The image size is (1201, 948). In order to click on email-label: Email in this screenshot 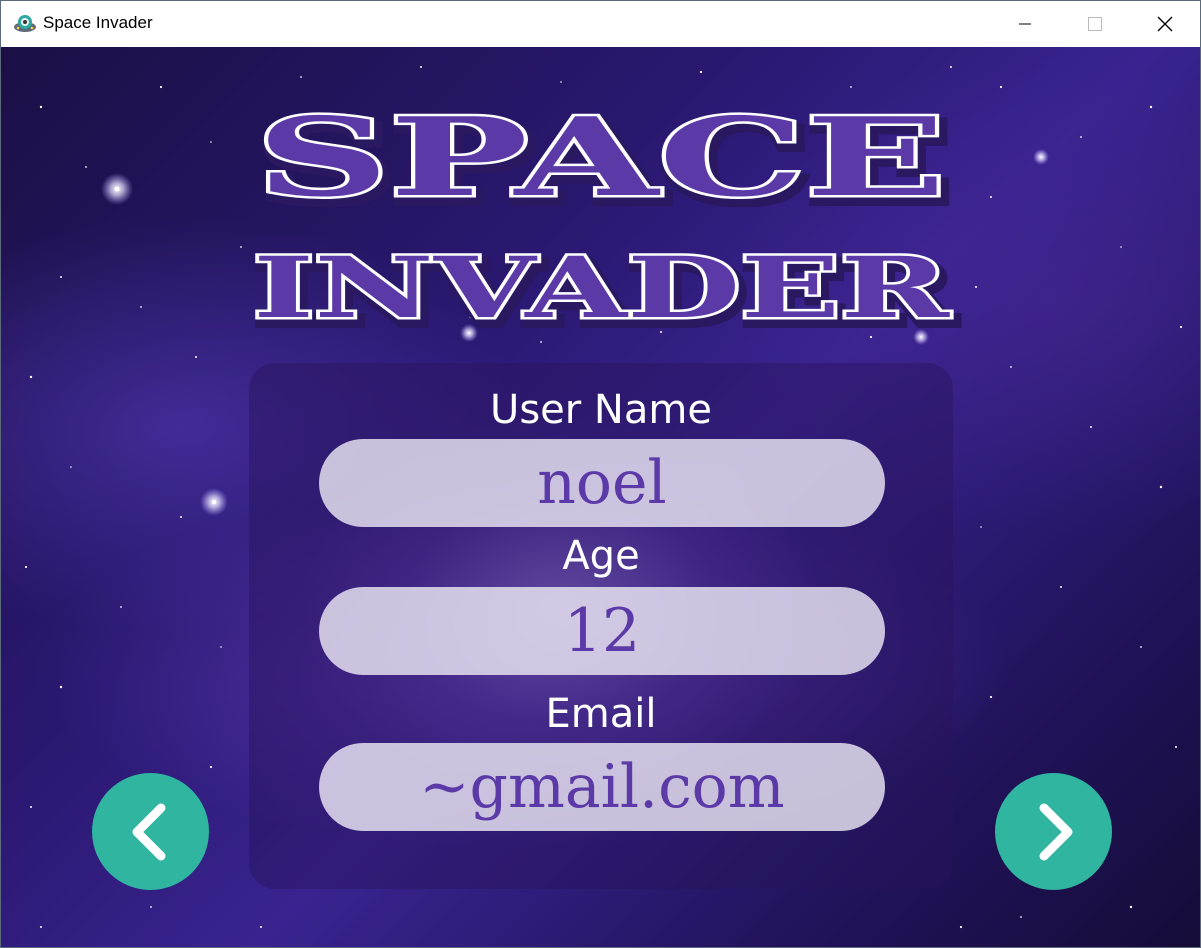, I will do `click(601, 714)`.